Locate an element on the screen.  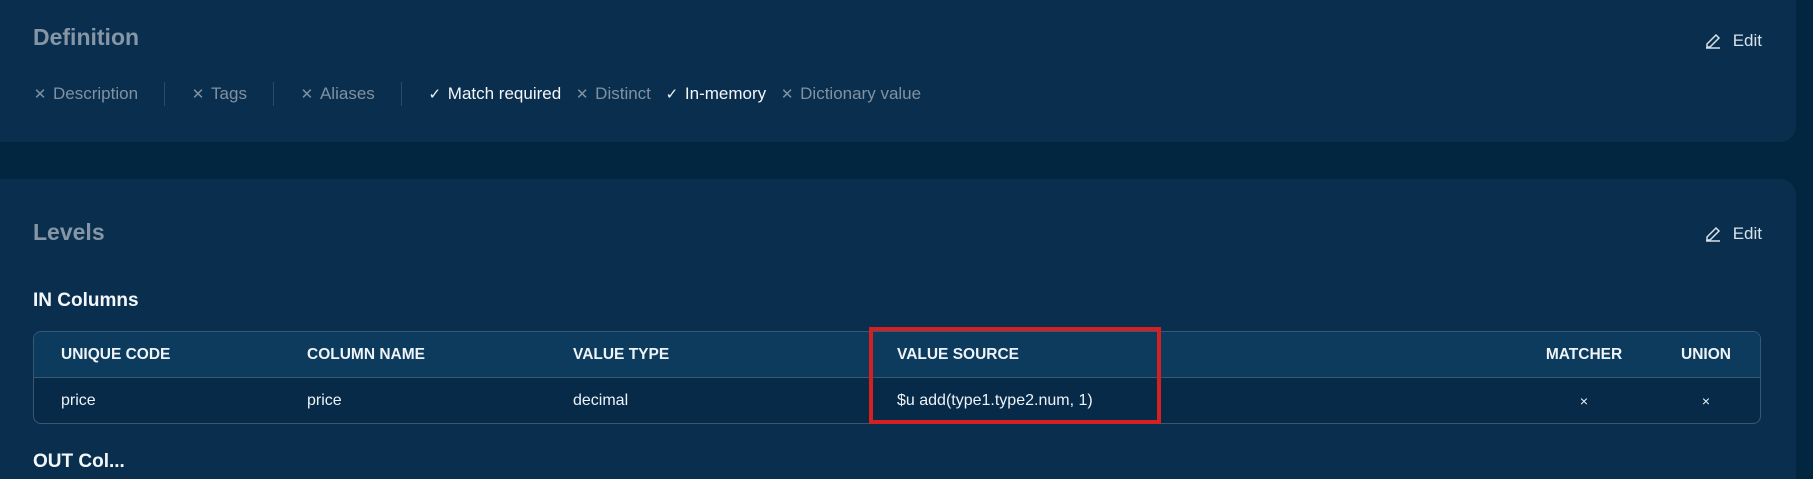
in-columns-heading: IN Columns is located at coordinates (86, 300).